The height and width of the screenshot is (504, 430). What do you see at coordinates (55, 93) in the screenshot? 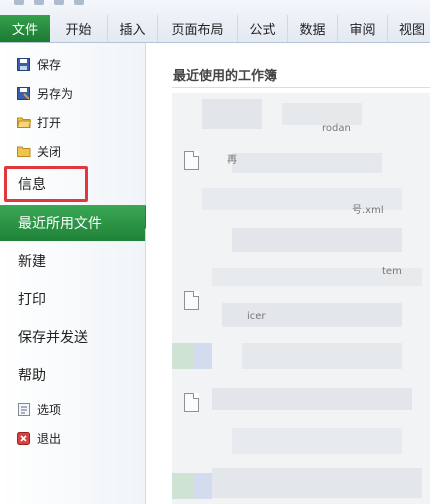
I see `save-as-label: 另存为` at bounding box center [55, 93].